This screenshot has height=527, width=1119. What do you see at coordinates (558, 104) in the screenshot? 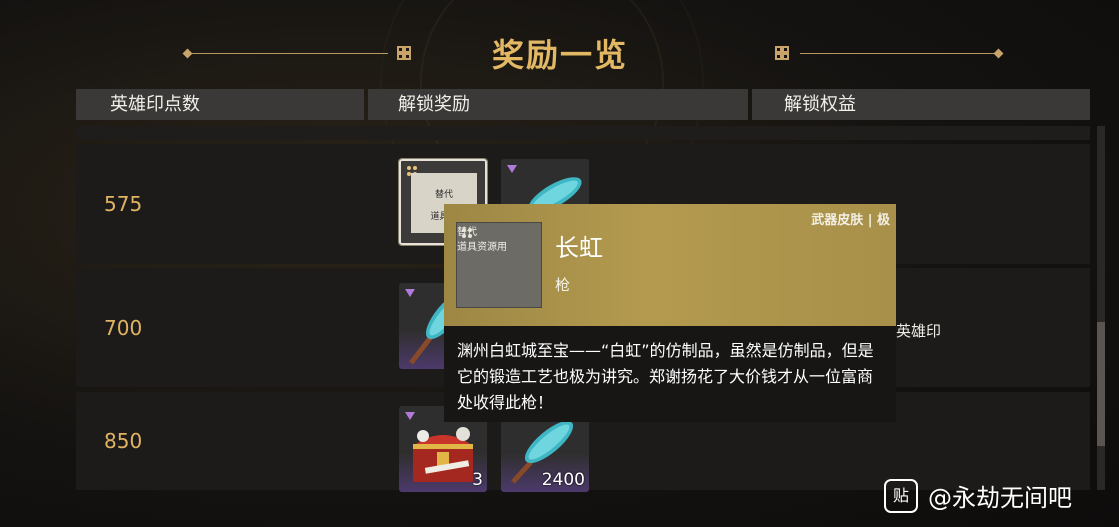
I see `column-header-rewards: 解锁奖励` at bounding box center [558, 104].